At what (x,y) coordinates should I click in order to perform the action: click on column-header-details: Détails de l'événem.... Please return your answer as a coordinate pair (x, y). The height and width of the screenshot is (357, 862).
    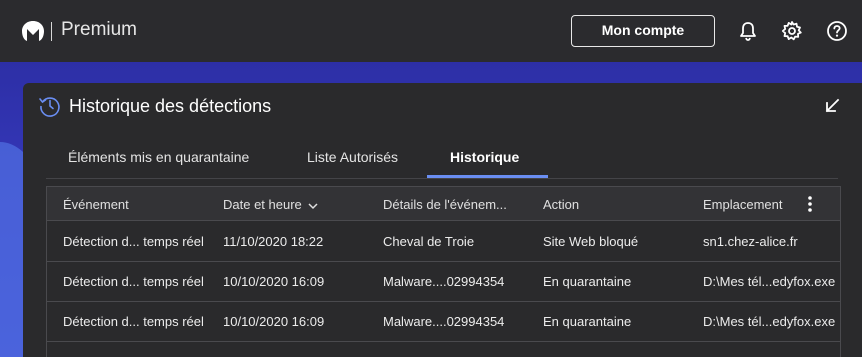
    Looking at the image, I should click on (445, 204).